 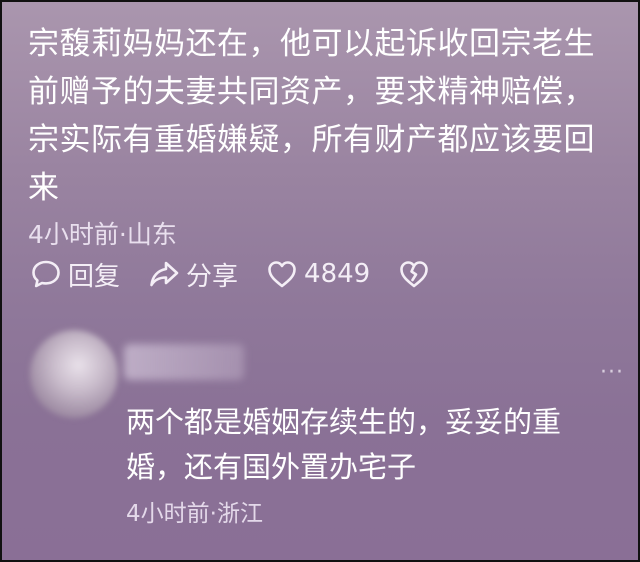 What do you see at coordinates (102, 234) in the screenshot?
I see `main-comment-meta: 4小时前·山东` at bounding box center [102, 234].